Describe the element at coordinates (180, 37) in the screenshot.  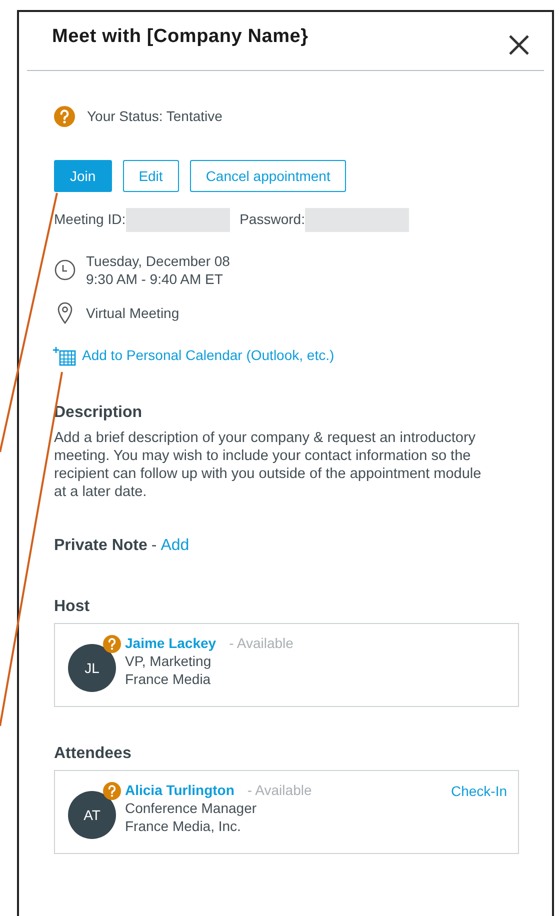
I see `dialog-title: Meet with [Company Name}` at that location.